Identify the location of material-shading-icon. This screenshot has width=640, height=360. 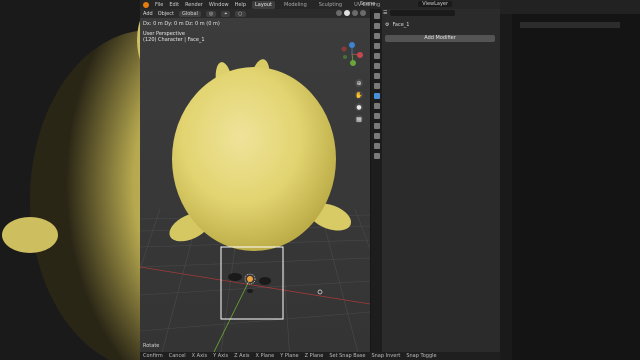
(355, 13).